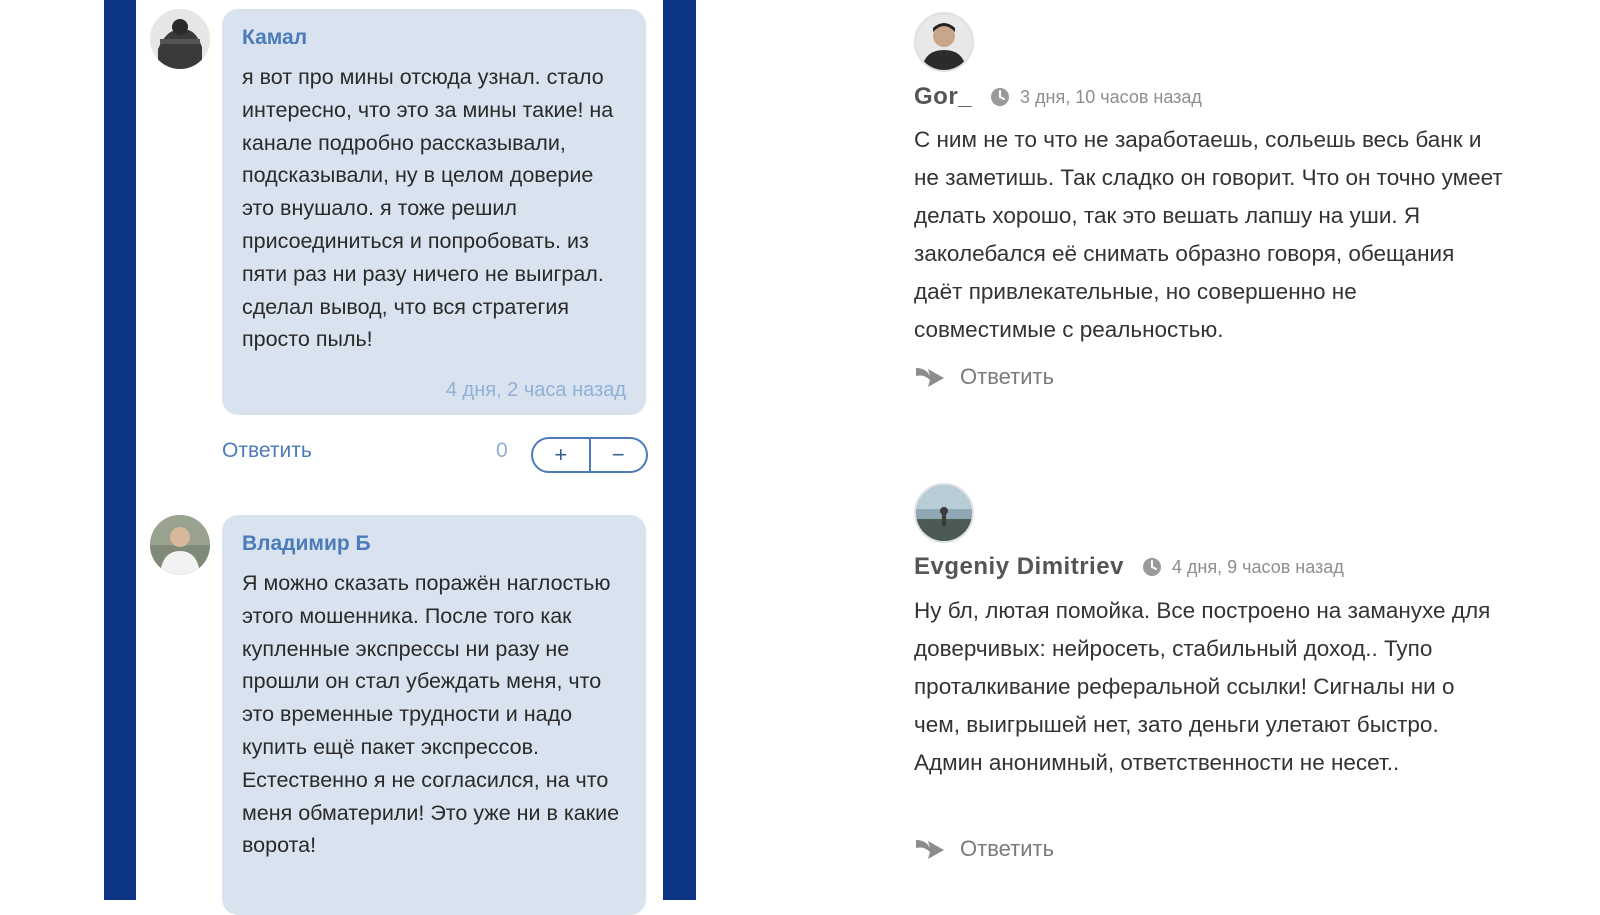 This screenshot has height=915, width=1600. What do you see at coordinates (1129, 567) in the screenshot?
I see `comment-meta: Evgeniy Dimitriev 4 дня, 9 часов назад` at bounding box center [1129, 567].